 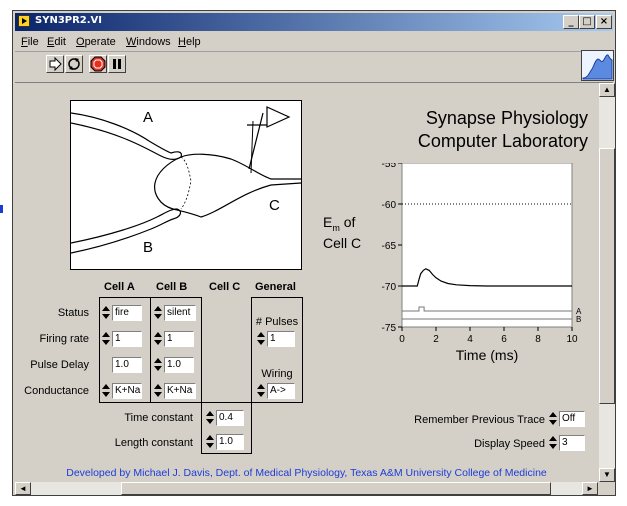 I want to click on wiring-ring: A->, so click(x=277, y=391).